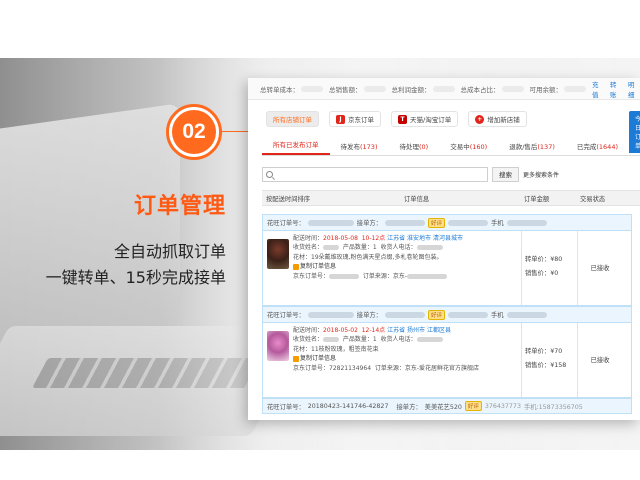 The width and height of the screenshot is (640, 480). Describe the element at coordinates (480, 119) in the screenshot. I see `plus-icon: +` at that location.